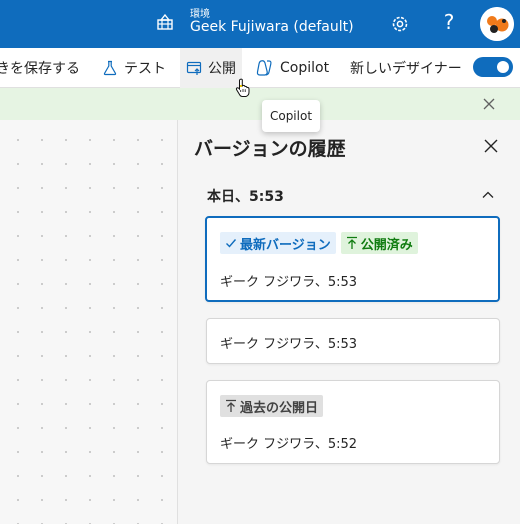  Describe the element at coordinates (497, 24) in the screenshot. I see `avatar` at that location.